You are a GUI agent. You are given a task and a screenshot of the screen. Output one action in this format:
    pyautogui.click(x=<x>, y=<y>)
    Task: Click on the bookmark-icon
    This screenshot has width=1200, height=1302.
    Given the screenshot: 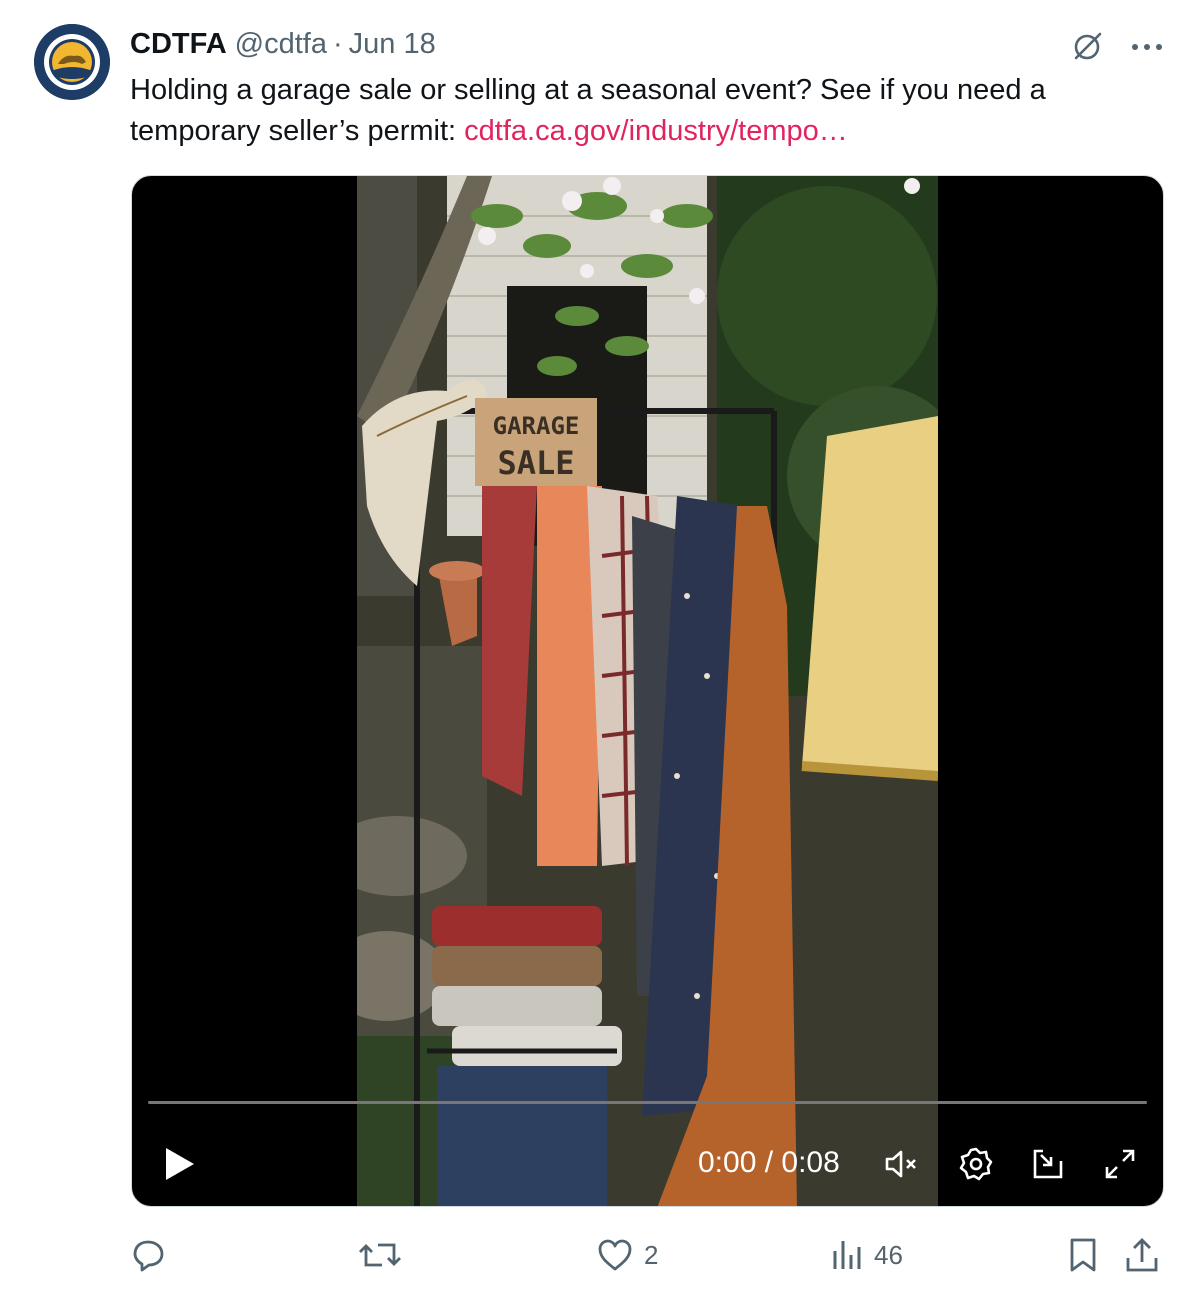 What is the action you would take?
    pyautogui.click(x=1083, y=1255)
    